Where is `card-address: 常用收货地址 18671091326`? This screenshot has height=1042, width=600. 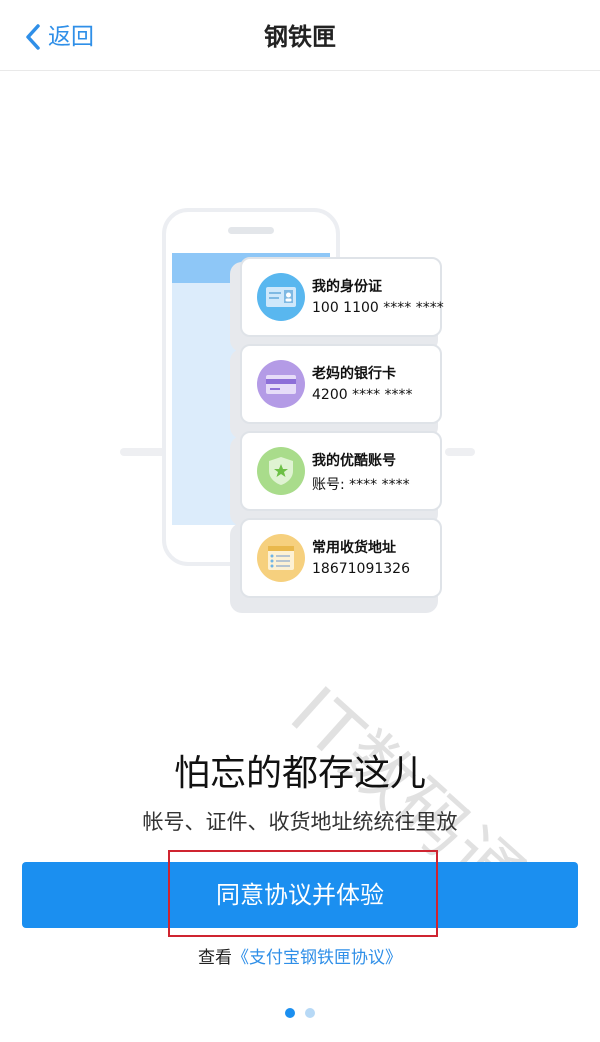 card-address: 常用收货地址 18671091326 is located at coordinates (341, 558).